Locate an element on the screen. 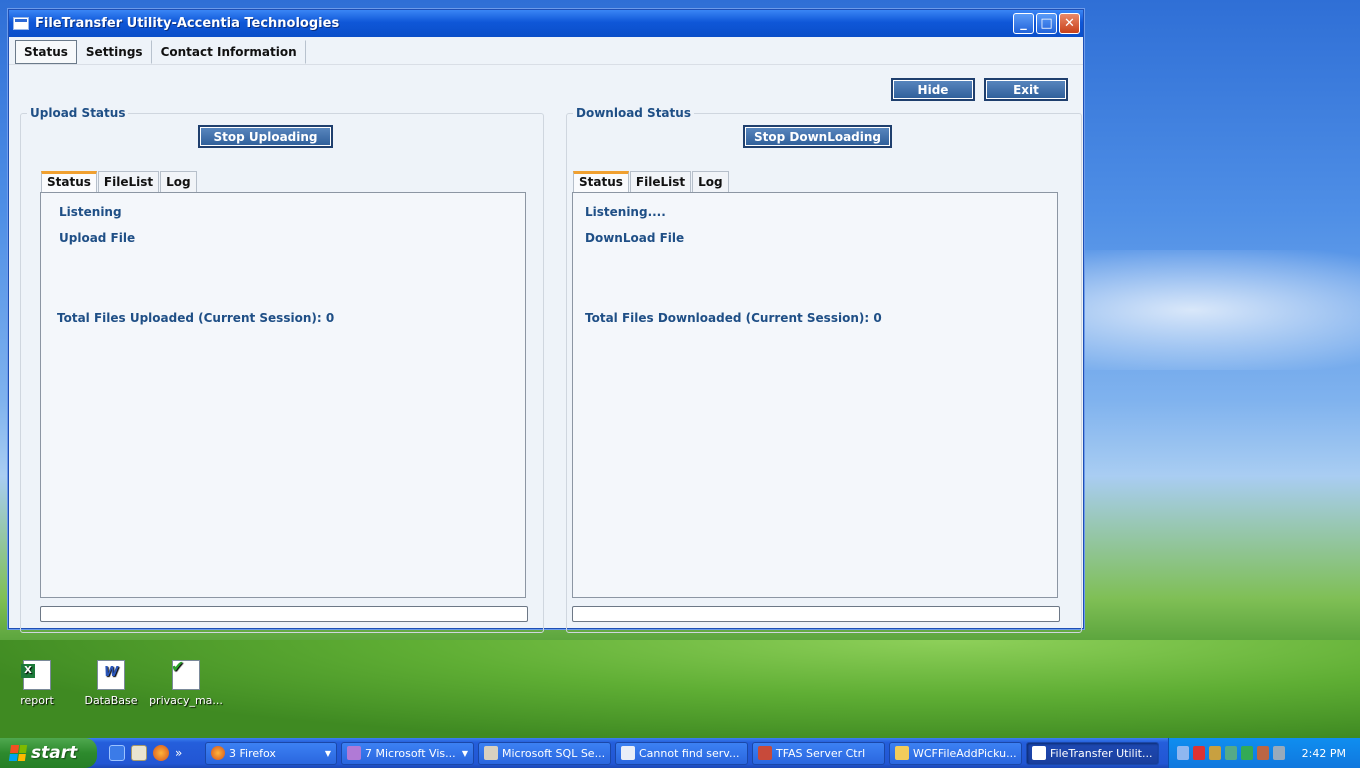 The width and height of the screenshot is (1360, 768). clock: 2:42 PM is located at coordinates (1324, 753).